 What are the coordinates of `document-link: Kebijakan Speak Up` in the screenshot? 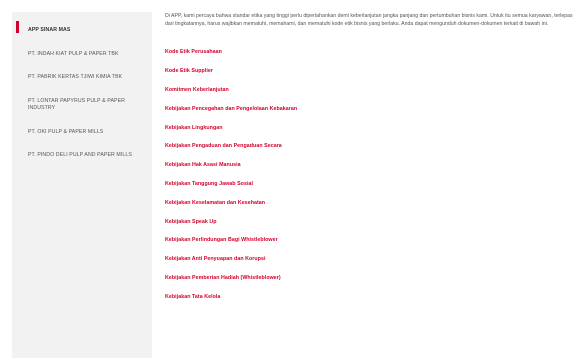 It's located at (191, 222).